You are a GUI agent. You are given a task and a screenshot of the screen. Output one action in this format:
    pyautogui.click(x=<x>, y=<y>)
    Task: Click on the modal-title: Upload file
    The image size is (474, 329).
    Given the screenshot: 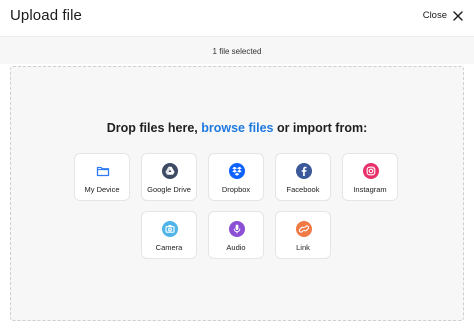 What is the action you would take?
    pyautogui.click(x=46, y=15)
    